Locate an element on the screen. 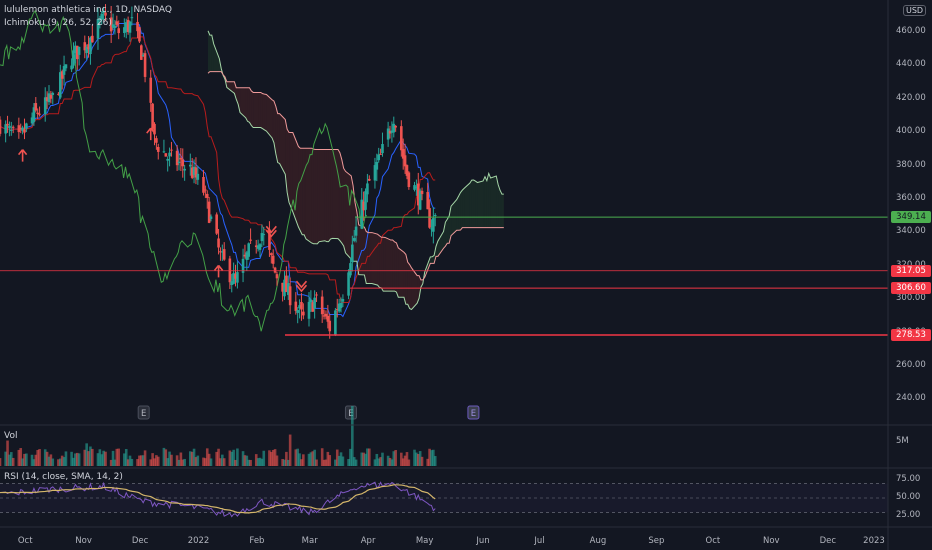 This screenshot has width=932, height=550. time-tick-label: Feb is located at coordinates (257, 541).